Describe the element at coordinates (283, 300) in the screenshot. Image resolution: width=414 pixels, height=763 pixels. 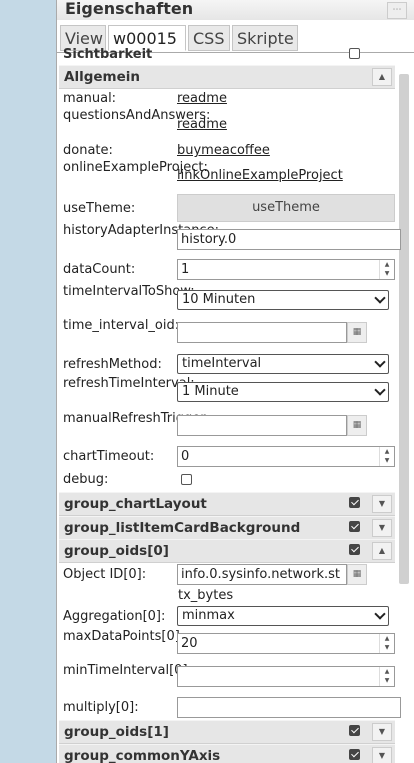
I see `time-interval-select: 10 Minuten` at that location.